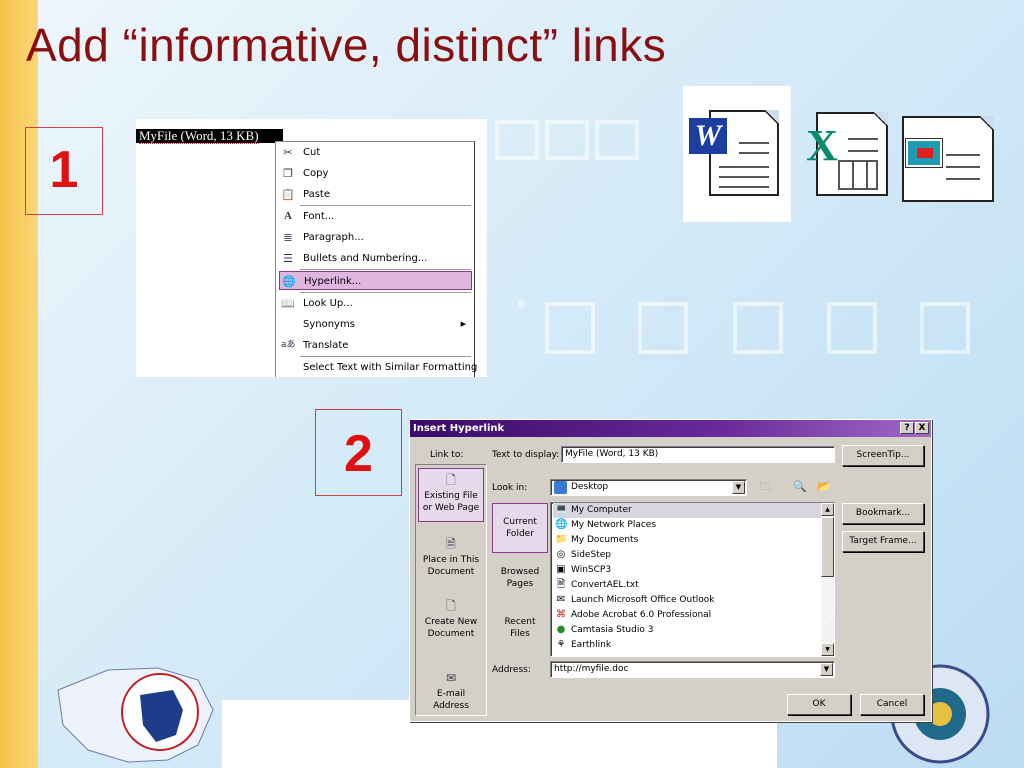 The height and width of the screenshot is (768, 1024). I want to click on help-button: ?, so click(907, 428).